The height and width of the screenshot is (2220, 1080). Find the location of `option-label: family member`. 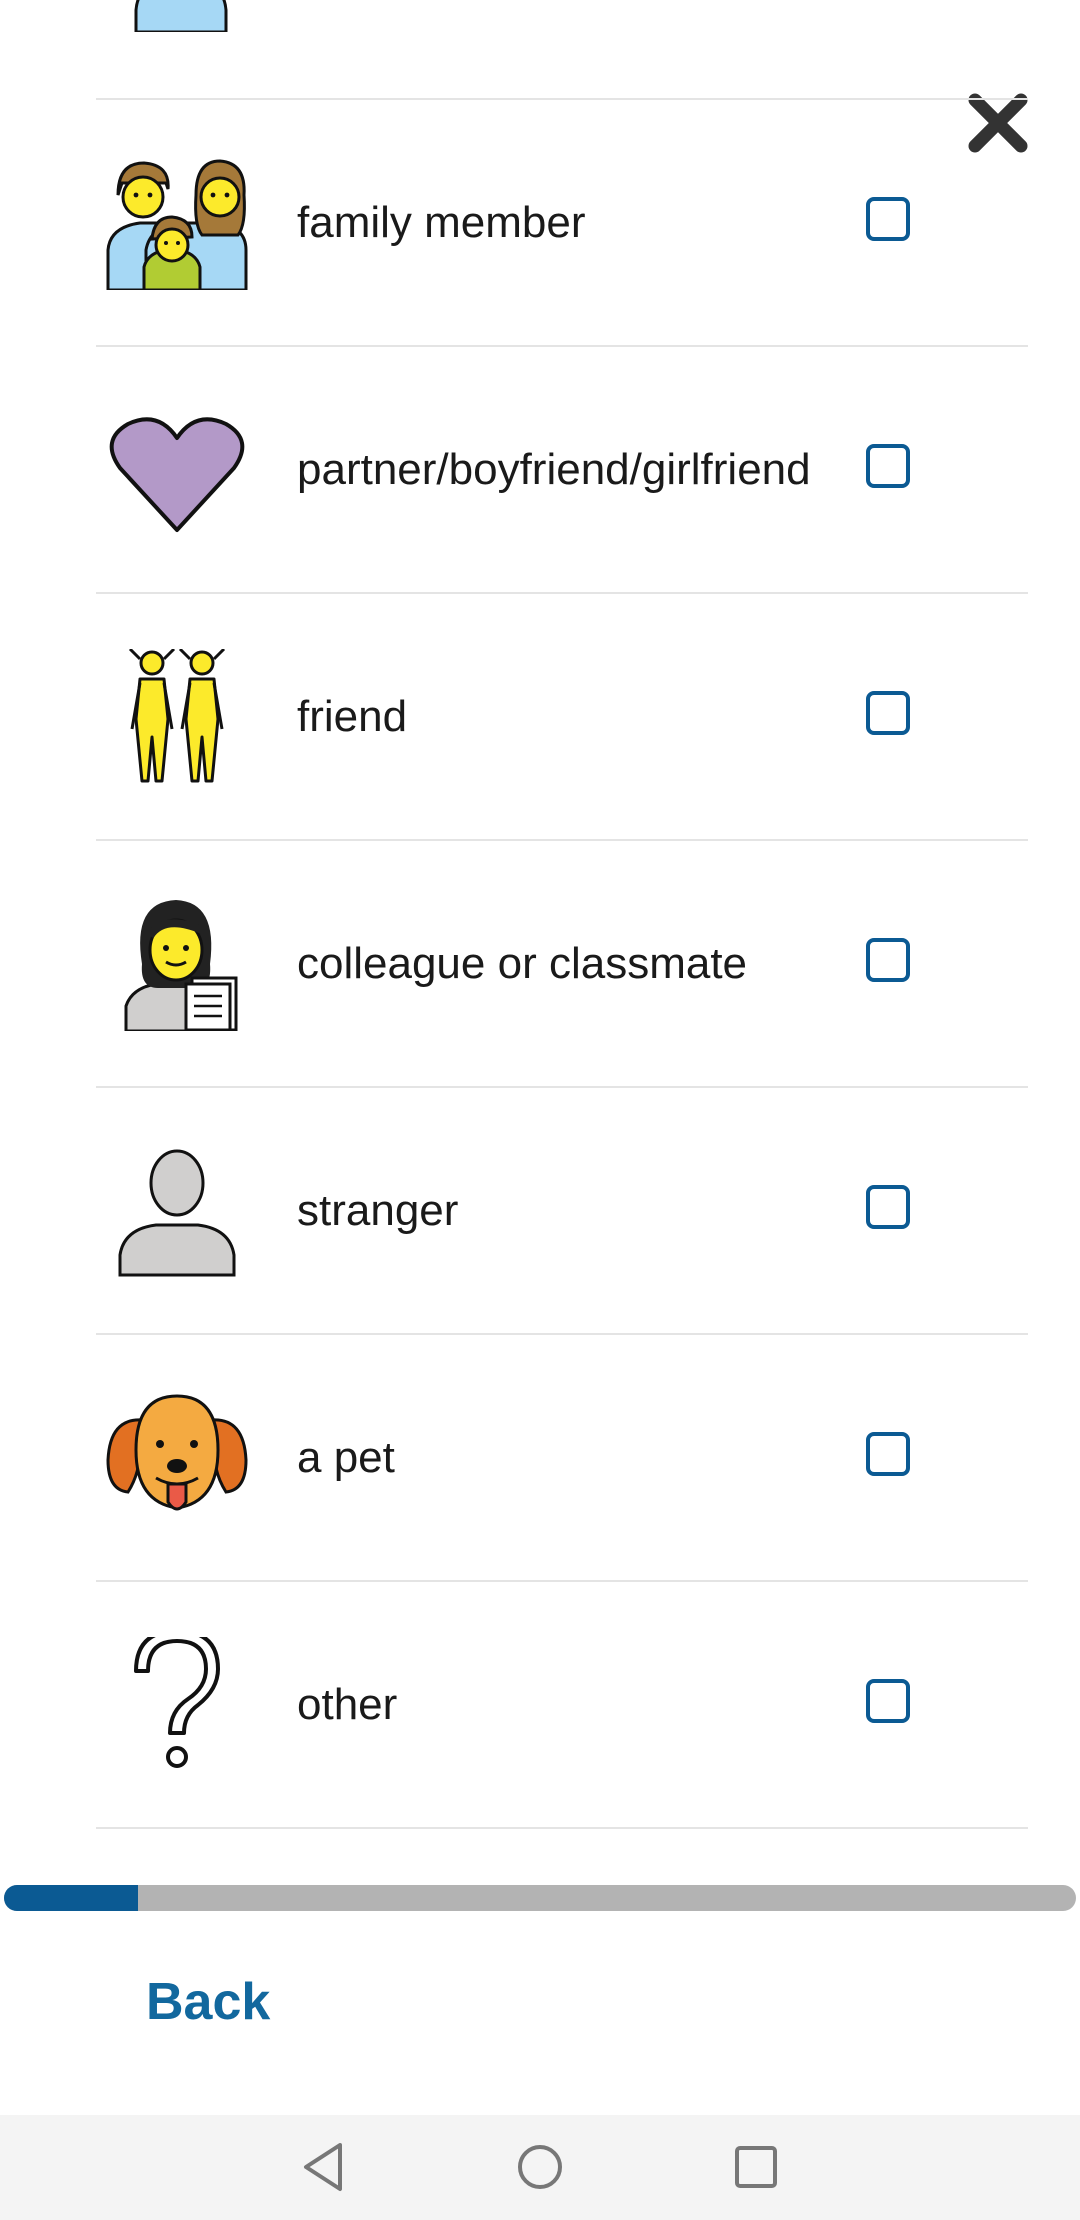

option-label: family member is located at coordinates (441, 222).